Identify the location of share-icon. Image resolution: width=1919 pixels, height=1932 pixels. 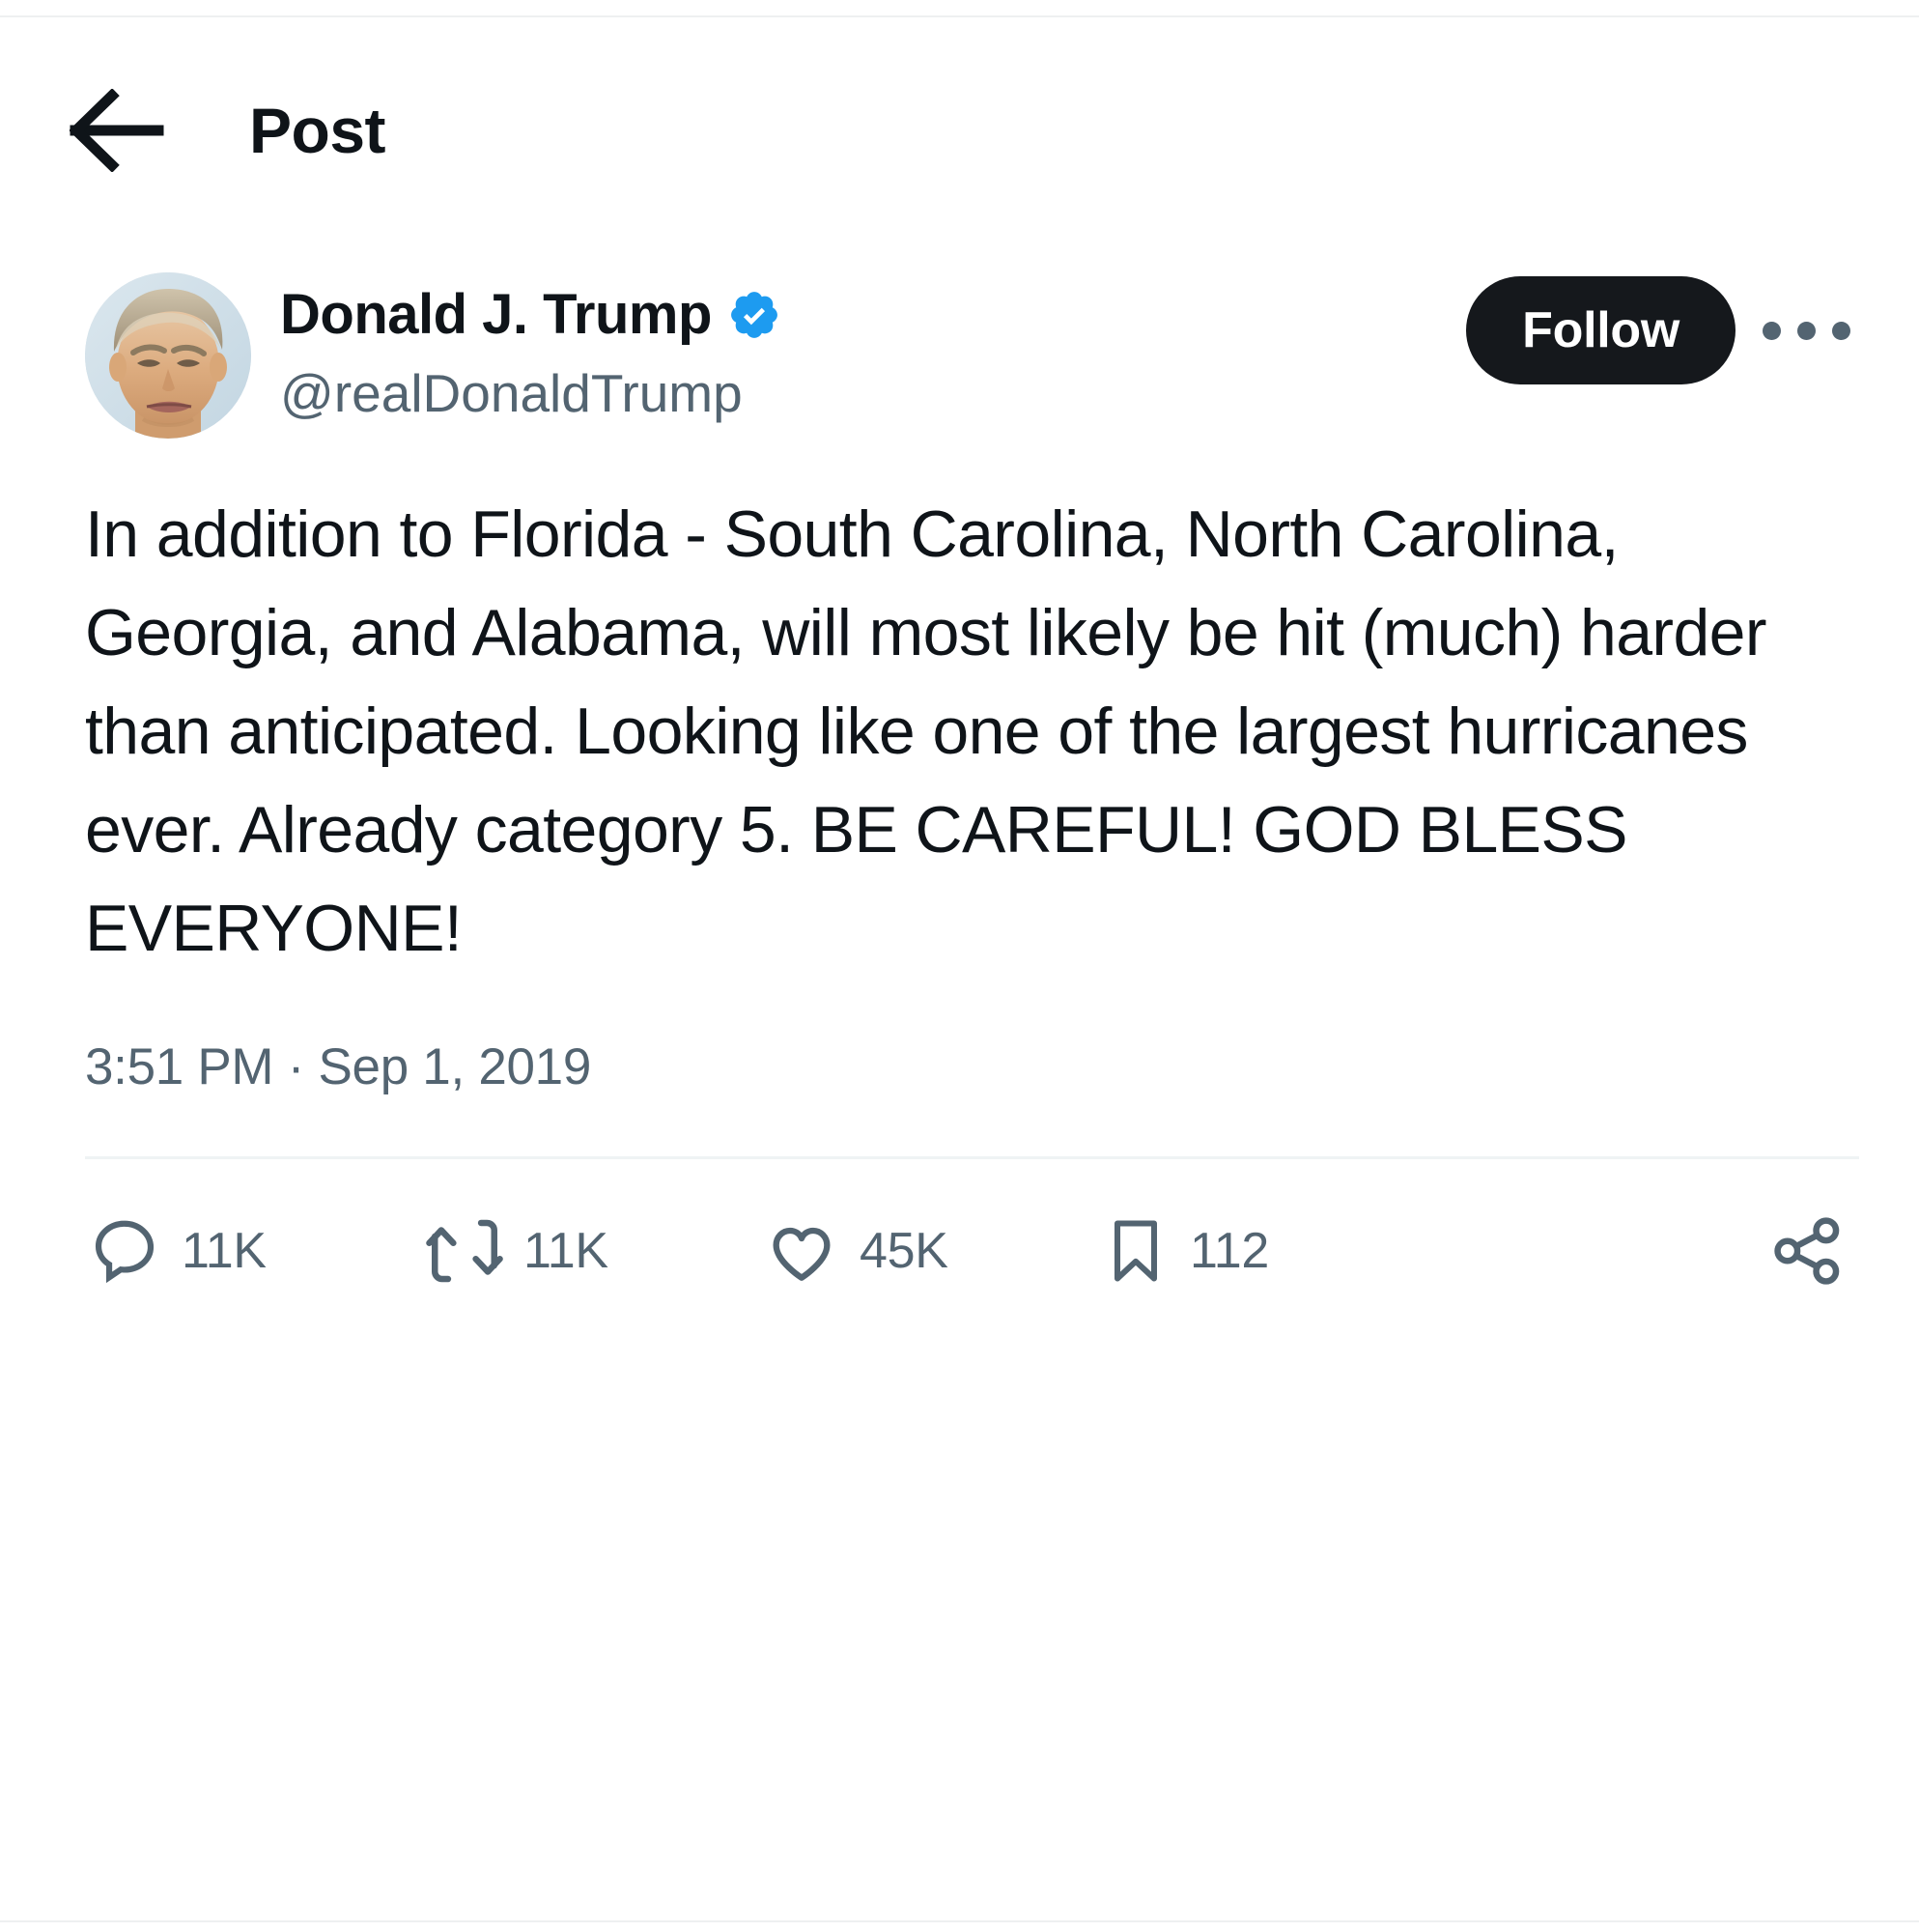
(1808, 1251).